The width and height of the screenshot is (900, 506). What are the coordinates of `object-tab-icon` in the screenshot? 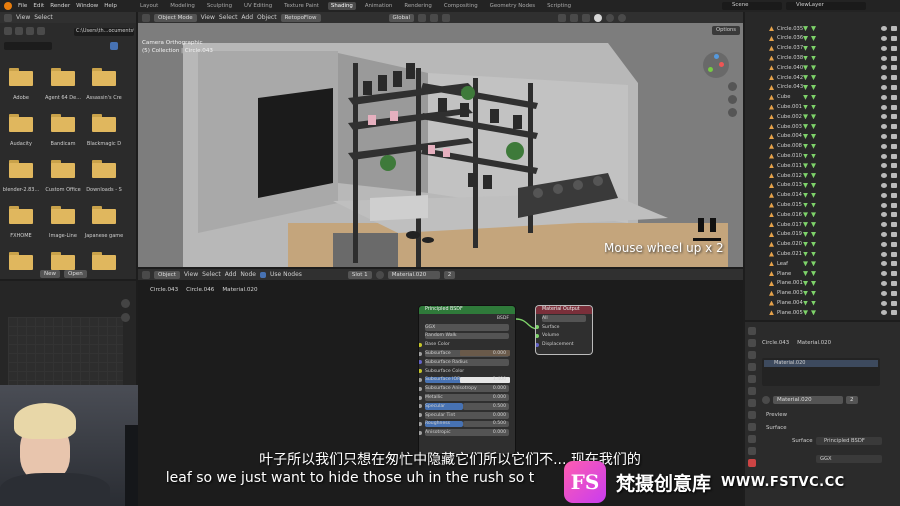 It's located at (752, 391).